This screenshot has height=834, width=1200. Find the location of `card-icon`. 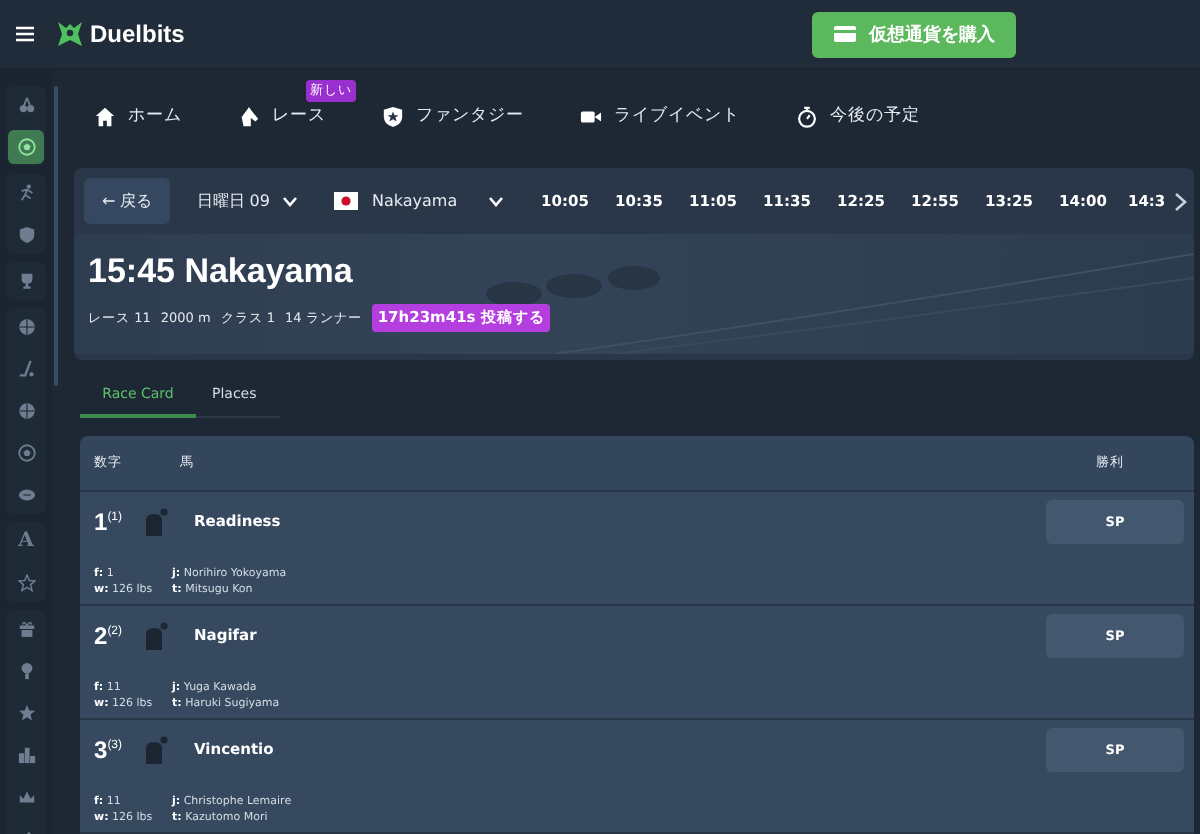

card-icon is located at coordinates (845, 34).